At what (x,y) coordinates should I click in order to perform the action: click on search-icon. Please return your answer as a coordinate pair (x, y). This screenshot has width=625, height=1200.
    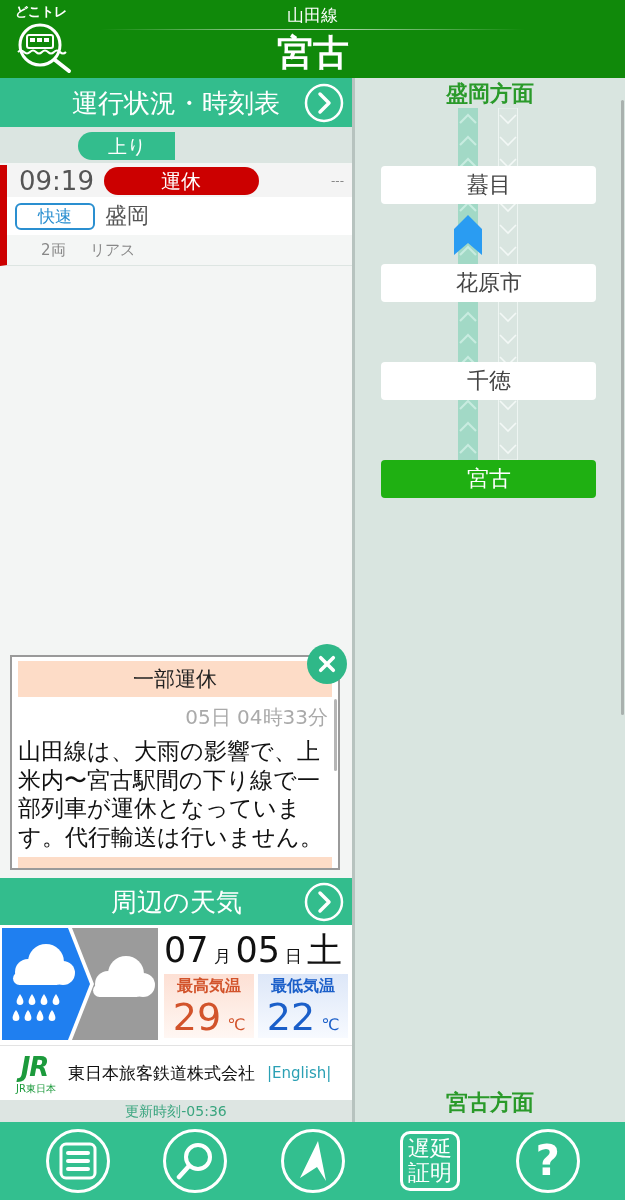
    Looking at the image, I should click on (195, 1161).